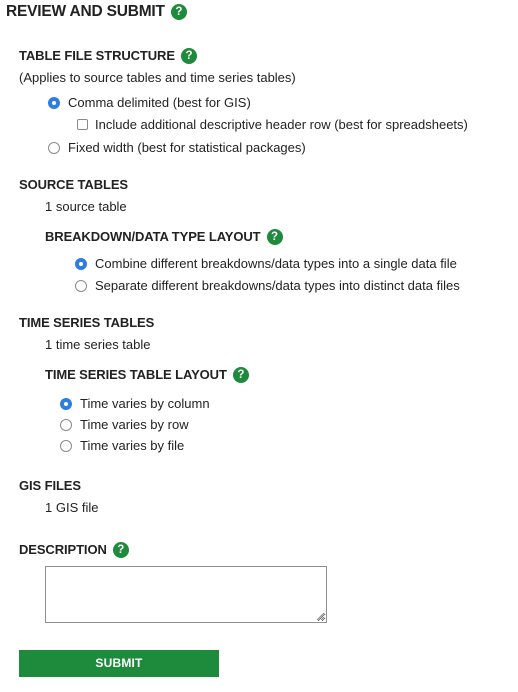  Describe the element at coordinates (119, 663) in the screenshot. I see `submit-button: SUBMIT` at that location.